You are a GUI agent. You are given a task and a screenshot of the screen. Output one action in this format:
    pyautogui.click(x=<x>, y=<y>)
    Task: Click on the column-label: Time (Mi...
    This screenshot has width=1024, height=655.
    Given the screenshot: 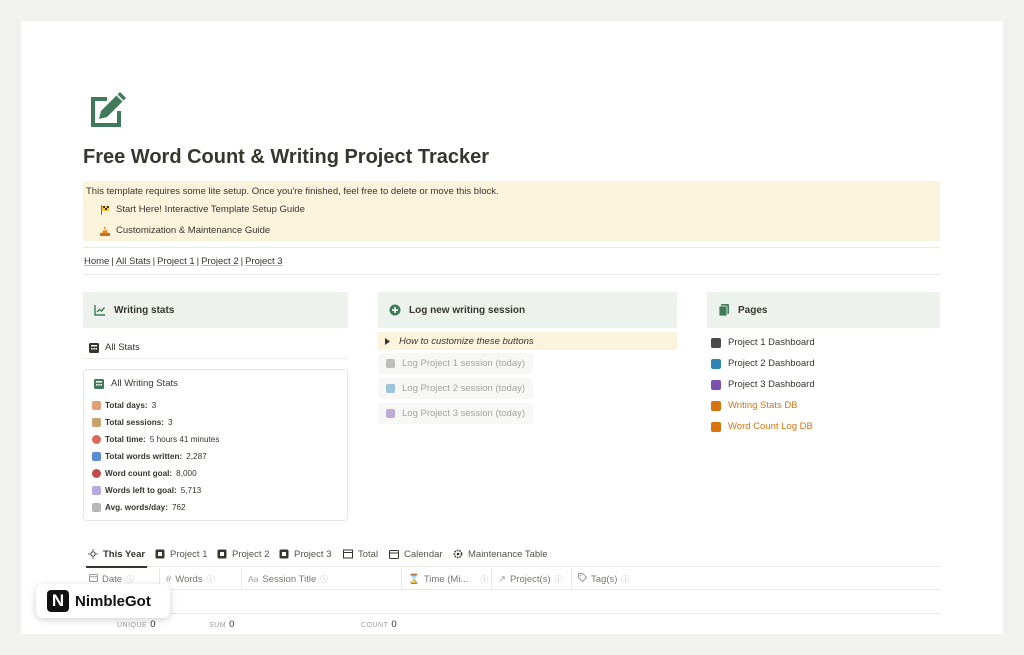 What is the action you would take?
    pyautogui.click(x=446, y=579)
    